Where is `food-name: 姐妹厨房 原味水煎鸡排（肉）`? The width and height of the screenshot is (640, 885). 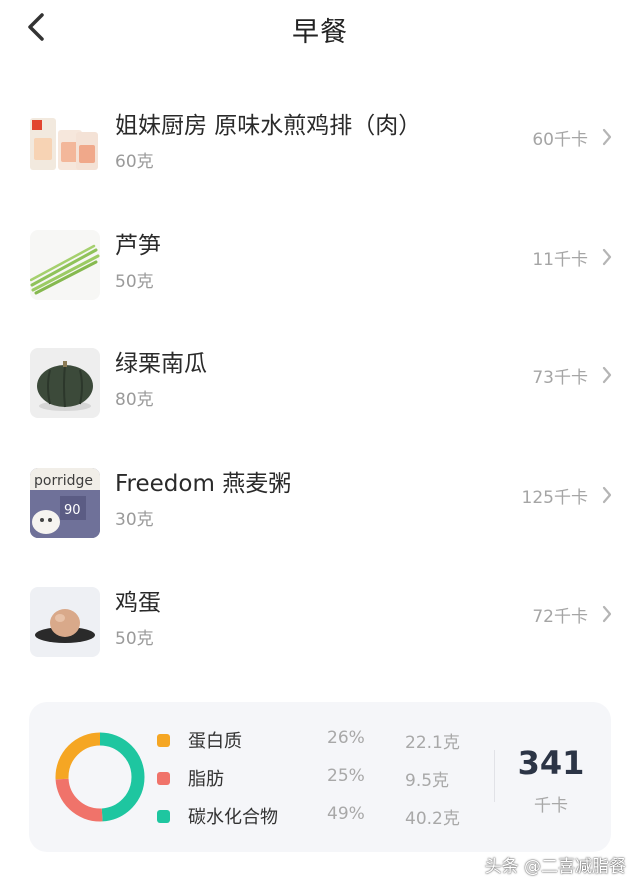
food-name: 姐妹厨房 原味水煎鸡排（肉） is located at coordinates (268, 126).